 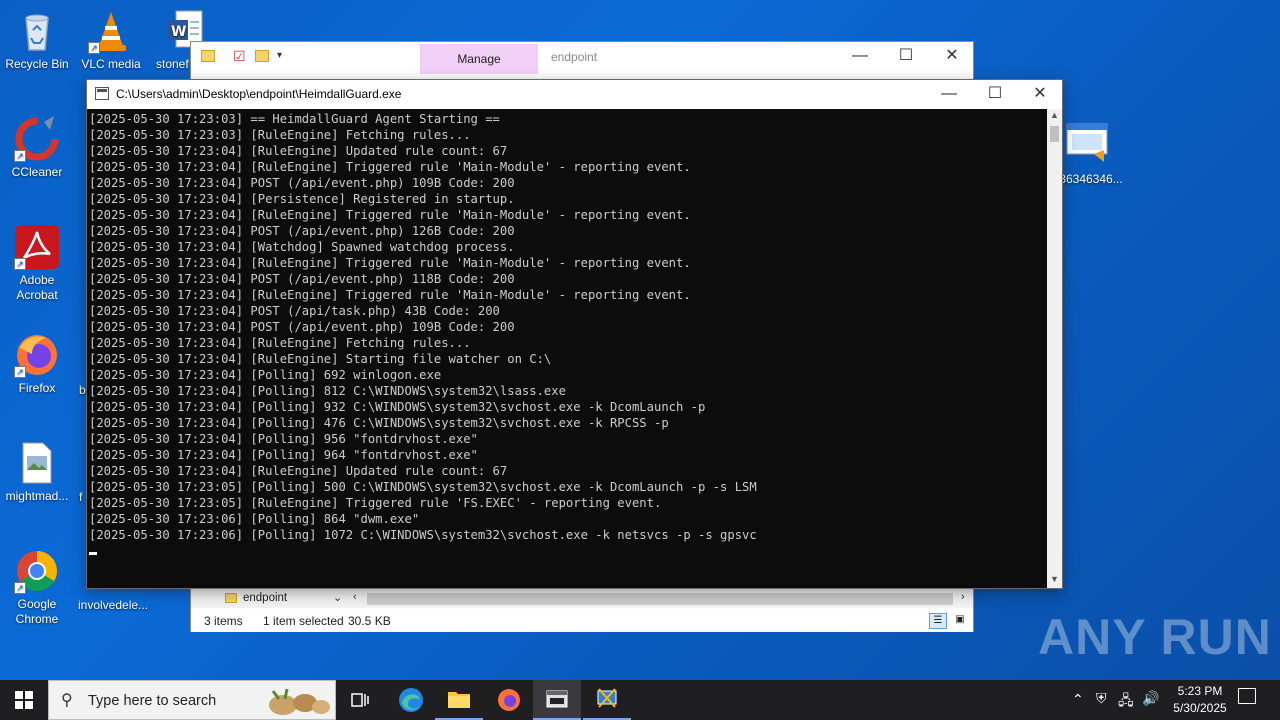 What do you see at coordinates (1078, 699) in the screenshot?
I see `tray-chevron-up-icon: ⌃` at bounding box center [1078, 699].